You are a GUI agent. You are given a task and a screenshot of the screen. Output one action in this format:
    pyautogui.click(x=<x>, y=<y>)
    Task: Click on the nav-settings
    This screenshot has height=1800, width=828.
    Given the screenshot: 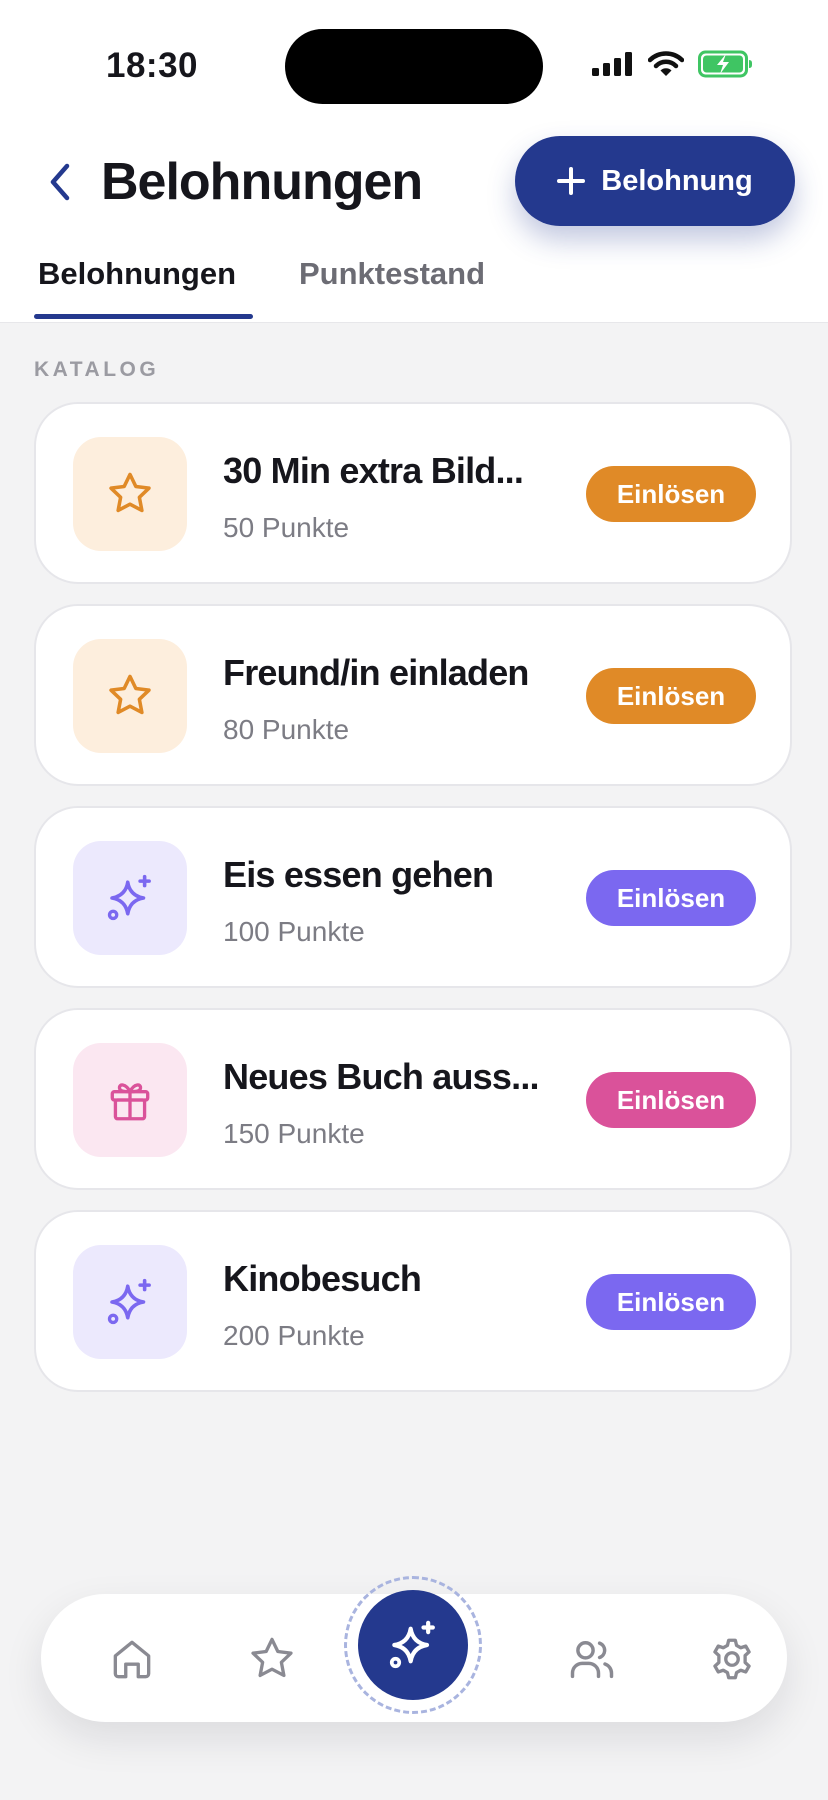 What is the action you would take?
    pyautogui.click(x=732, y=1659)
    